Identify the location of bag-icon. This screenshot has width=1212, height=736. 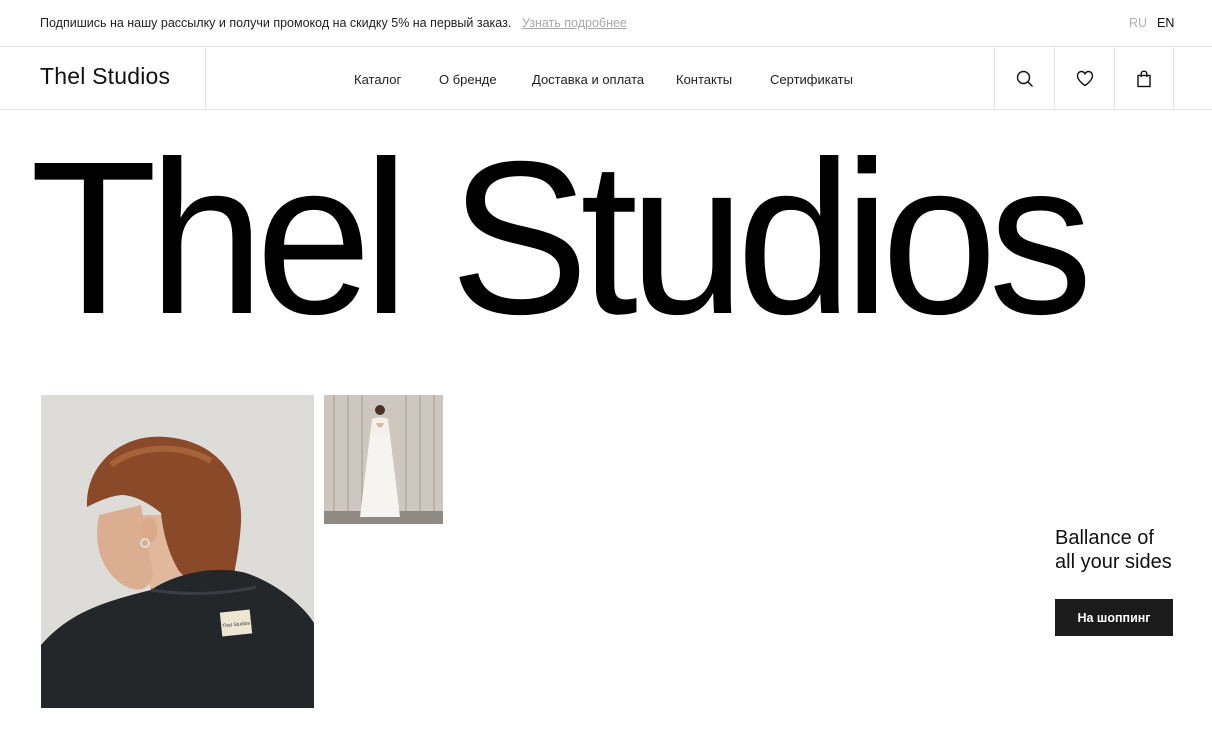
(1144, 78).